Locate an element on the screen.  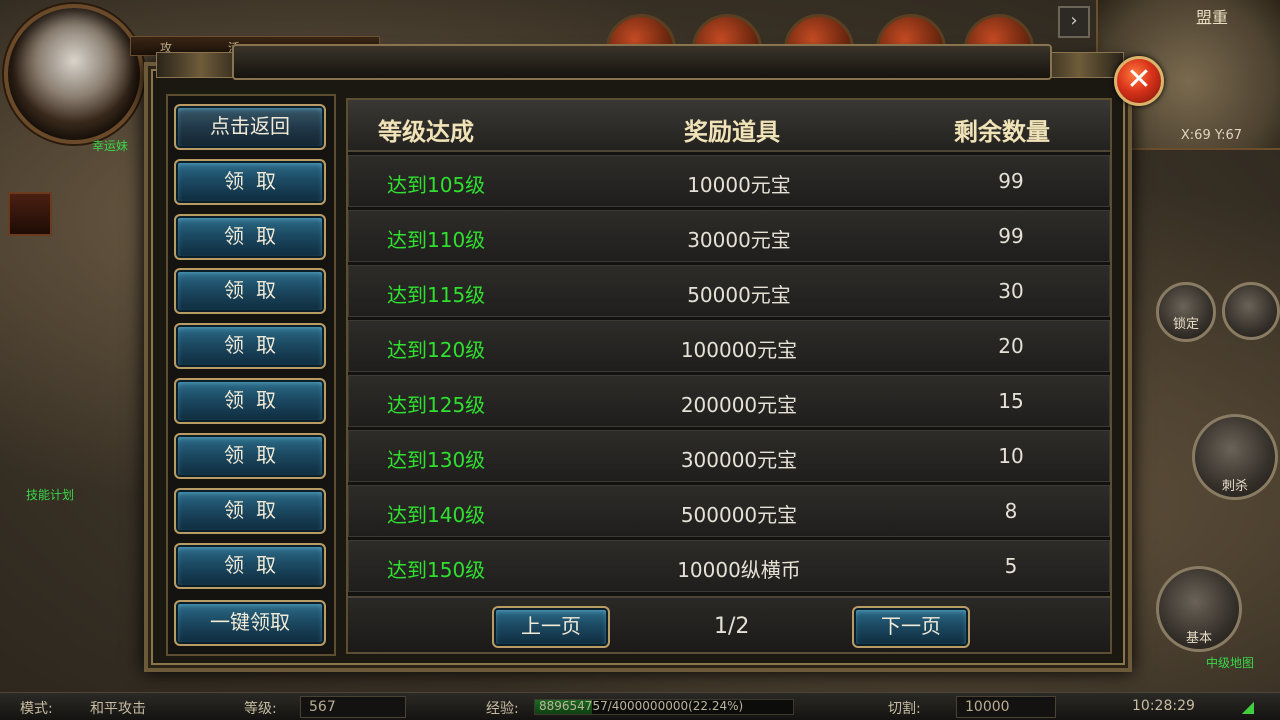
minimap-title: 盟重 is located at coordinates (1211, 17).